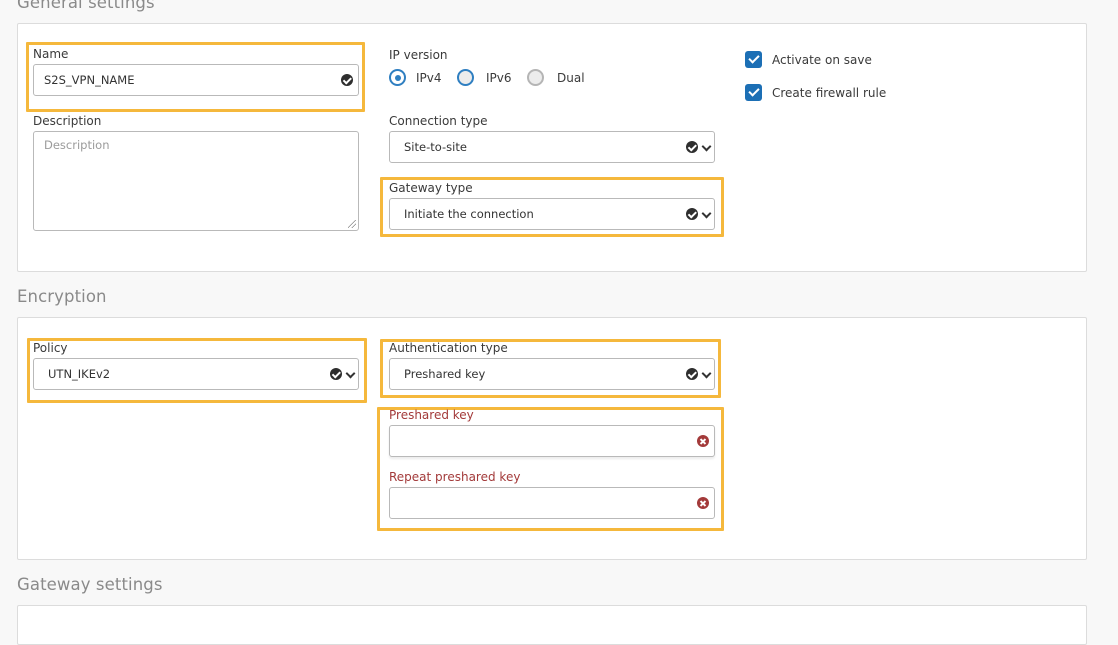 This screenshot has height=645, width=1118. What do you see at coordinates (753, 92) in the screenshot?
I see `create-firewall-rule-checkbox` at bounding box center [753, 92].